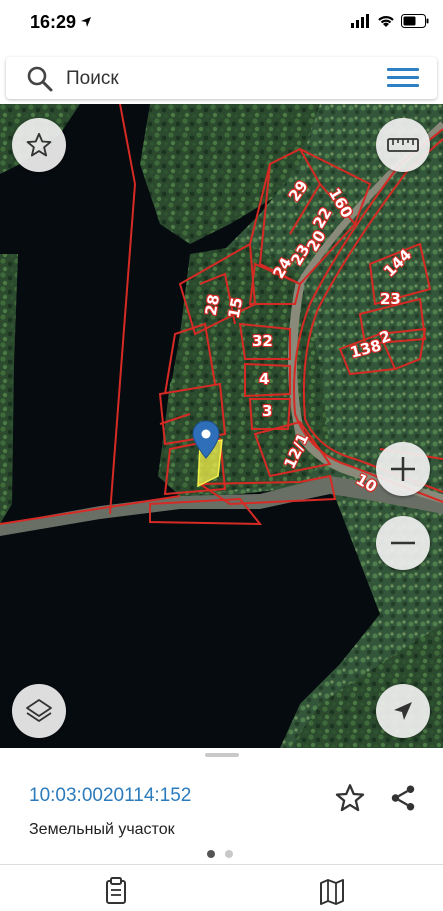  I want to click on my-location-button, so click(403, 711).